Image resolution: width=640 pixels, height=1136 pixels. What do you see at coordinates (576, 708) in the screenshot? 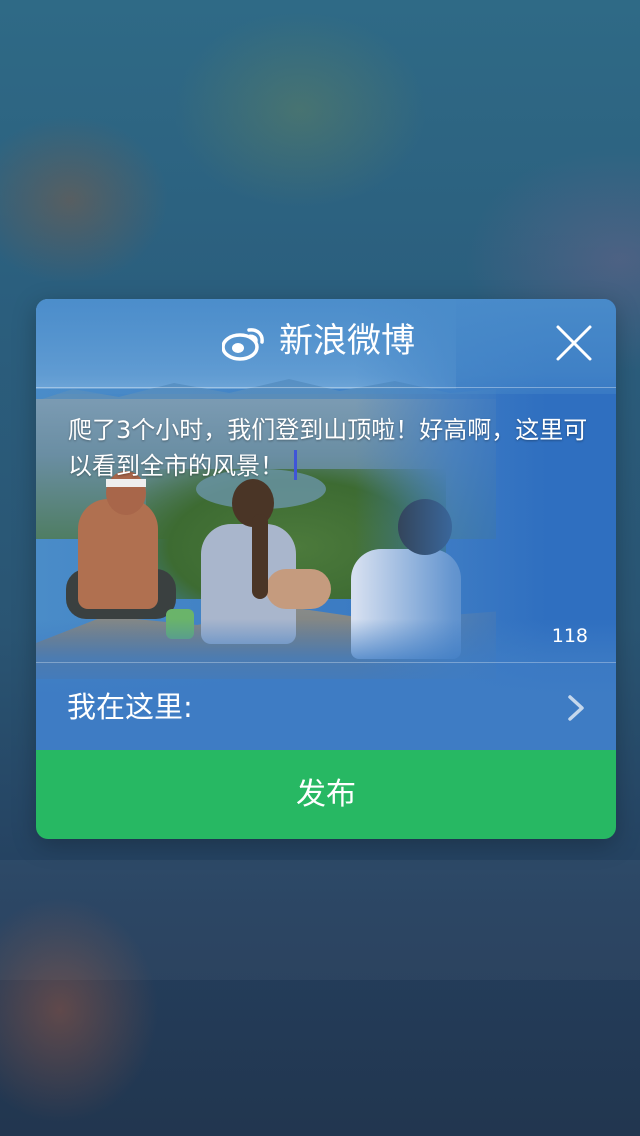
I see `chevron-right-icon` at bounding box center [576, 708].